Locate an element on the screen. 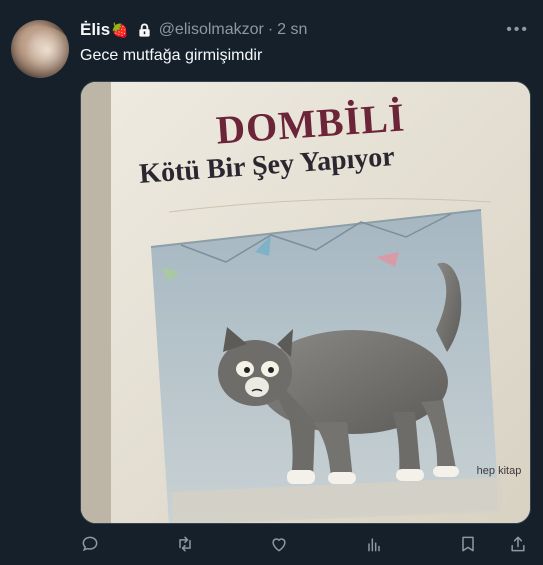 This screenshot has height=565, width=543. tweet-actions is located at coordinates (304, 546).